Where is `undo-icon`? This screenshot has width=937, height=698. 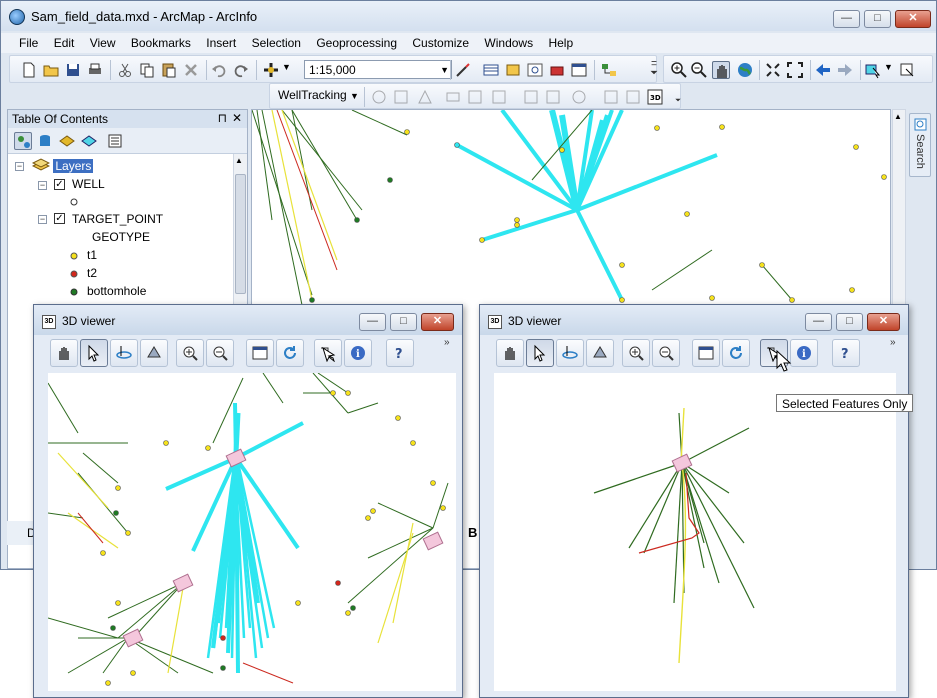
undo-icon is located at coordinates (219, 70).